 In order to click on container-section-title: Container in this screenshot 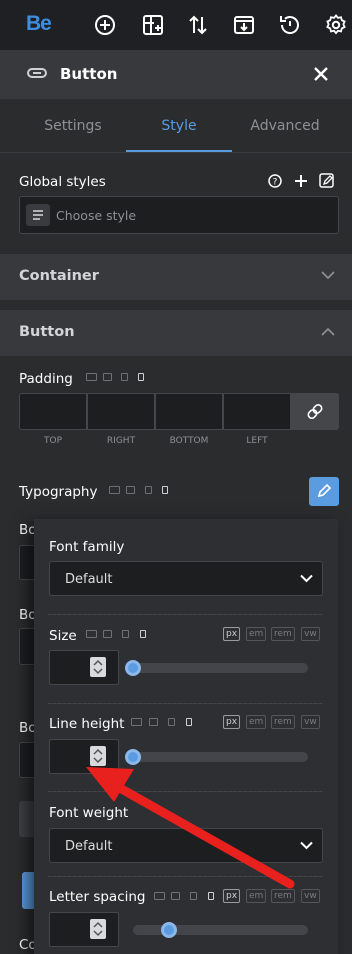, I will do `click(59, 276)`.